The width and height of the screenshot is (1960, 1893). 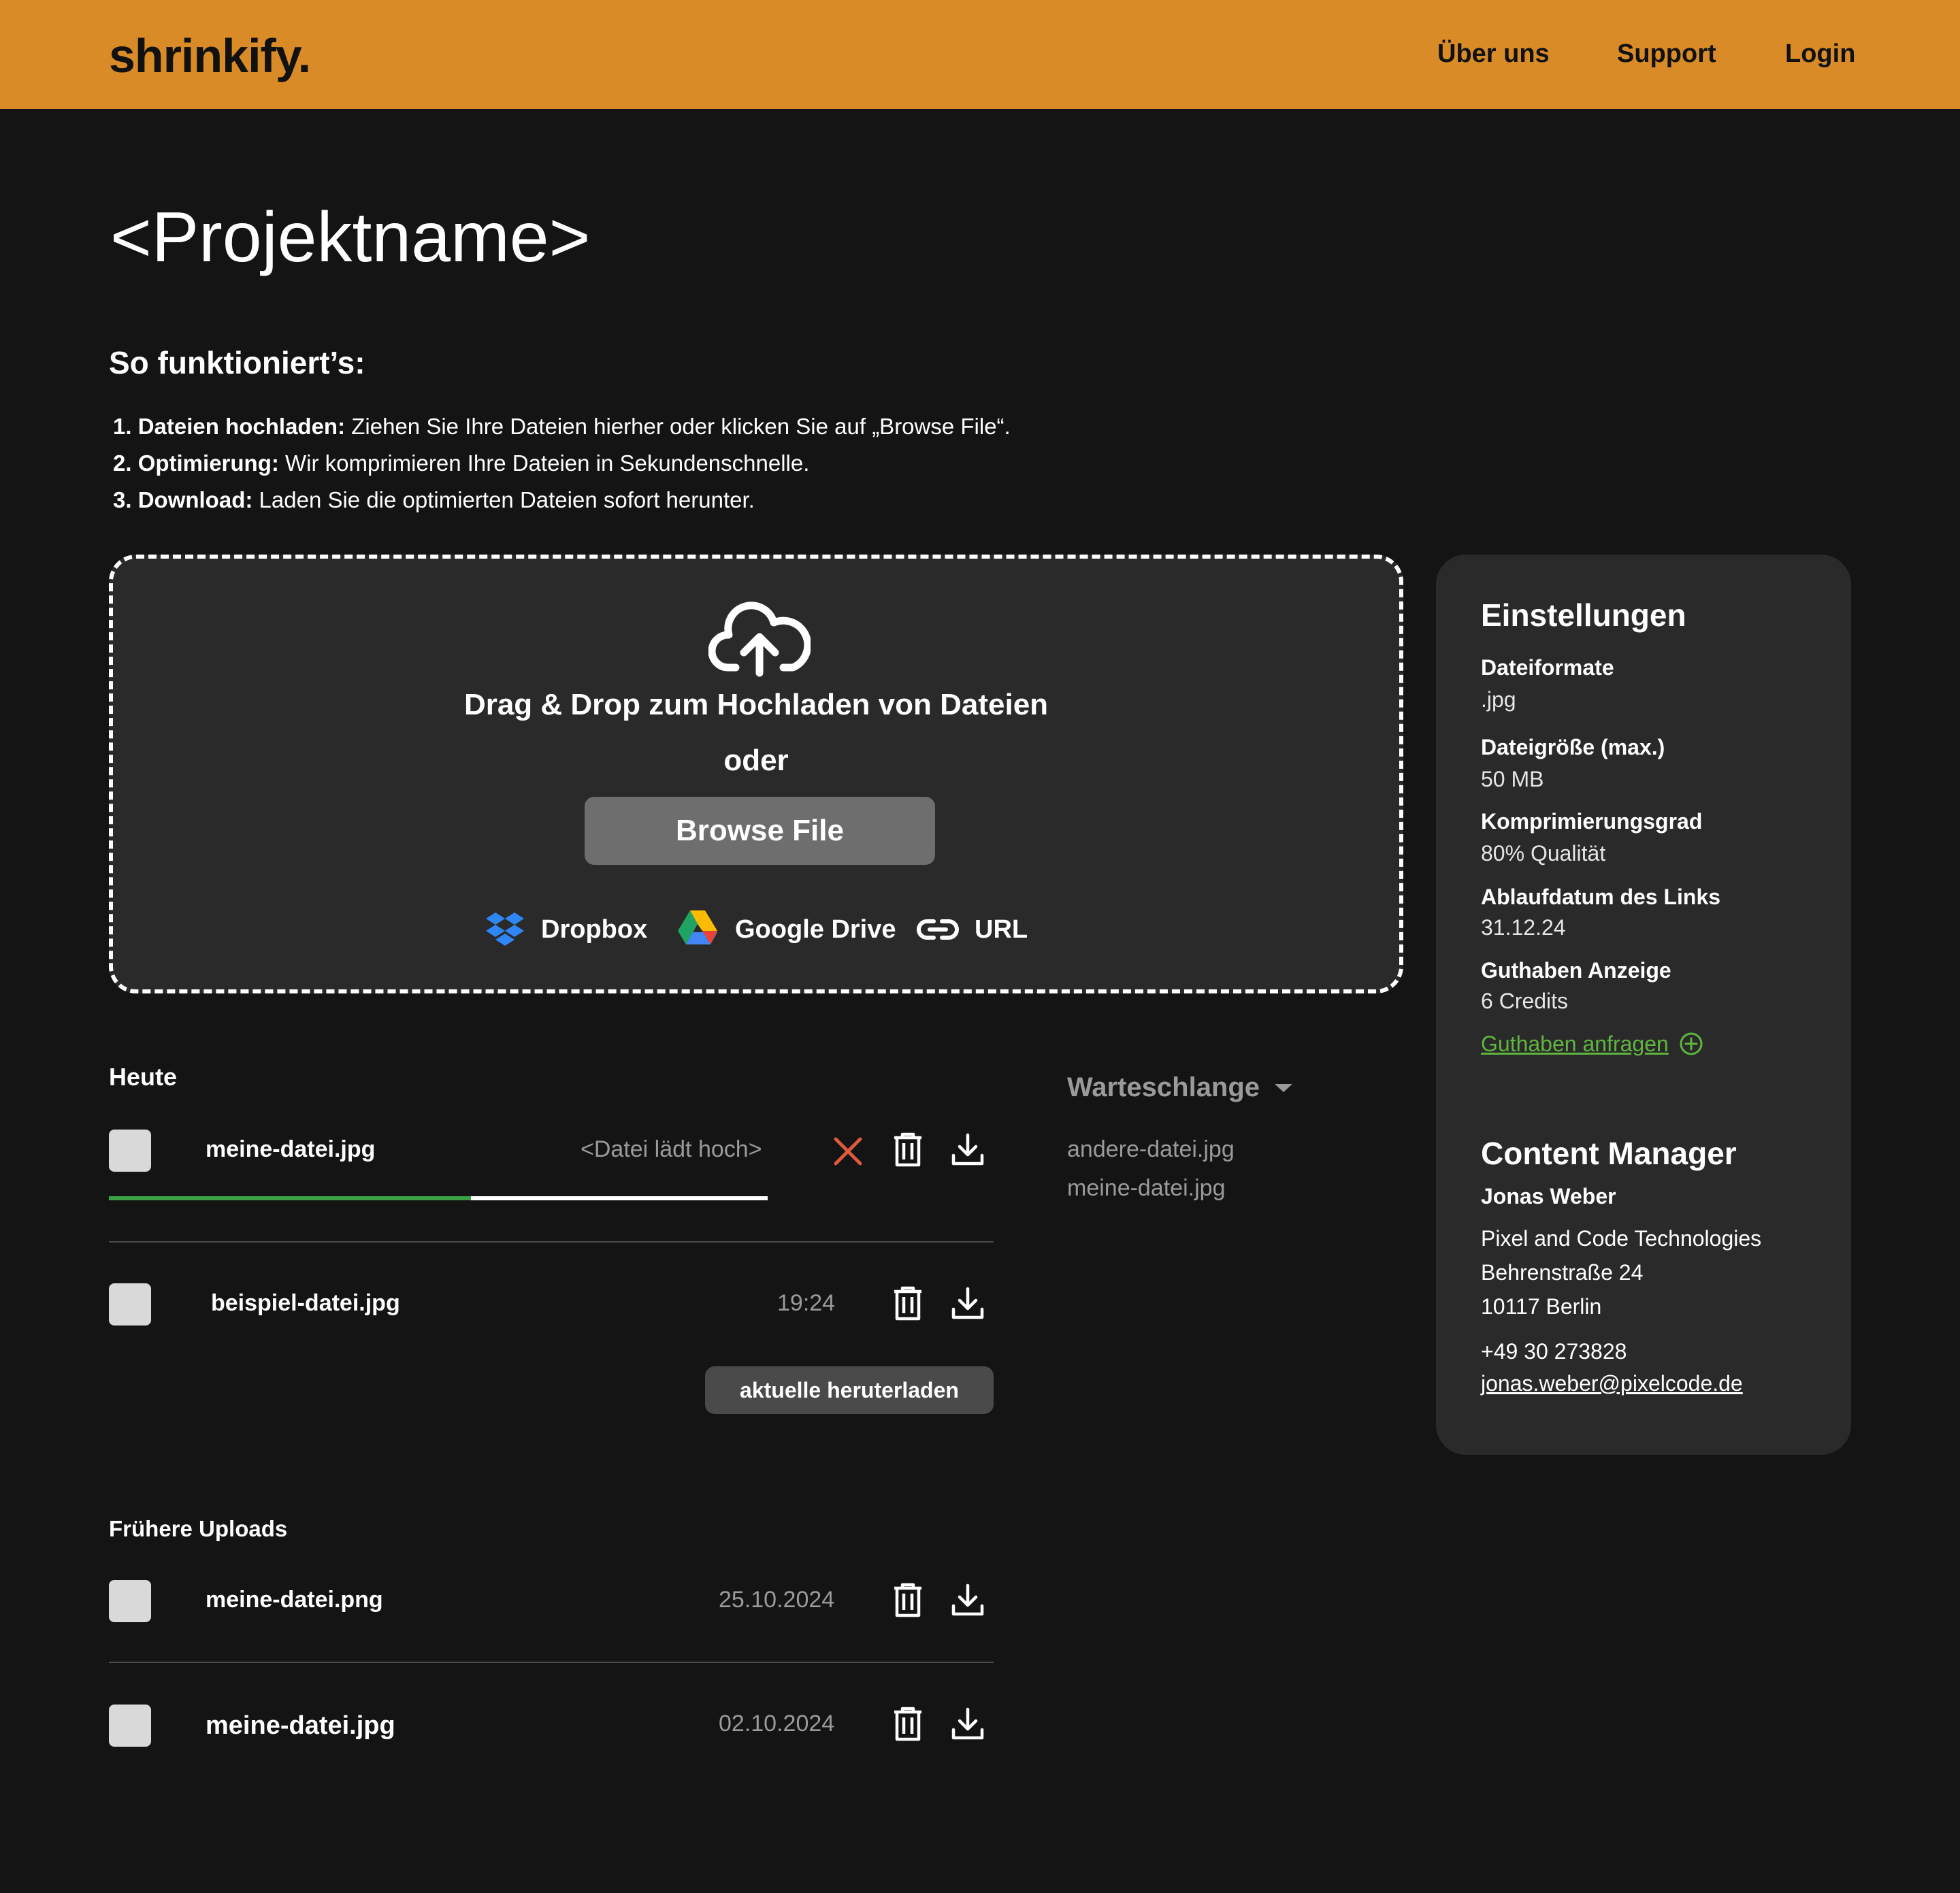 I want to click on queue-item: andere-datei.jpg, so click(x=1151, y=1149).